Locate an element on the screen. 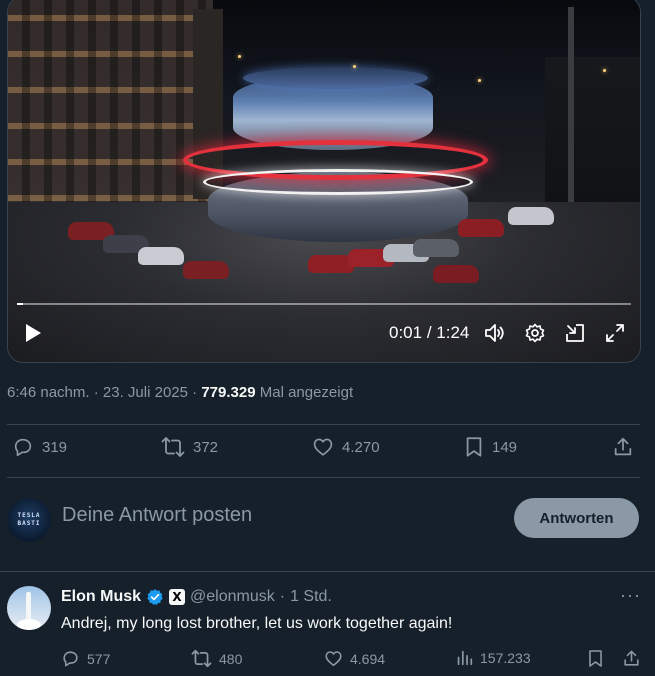 This screenshot has height=676, width=655. volume-button is located at coordinates (495, 333).